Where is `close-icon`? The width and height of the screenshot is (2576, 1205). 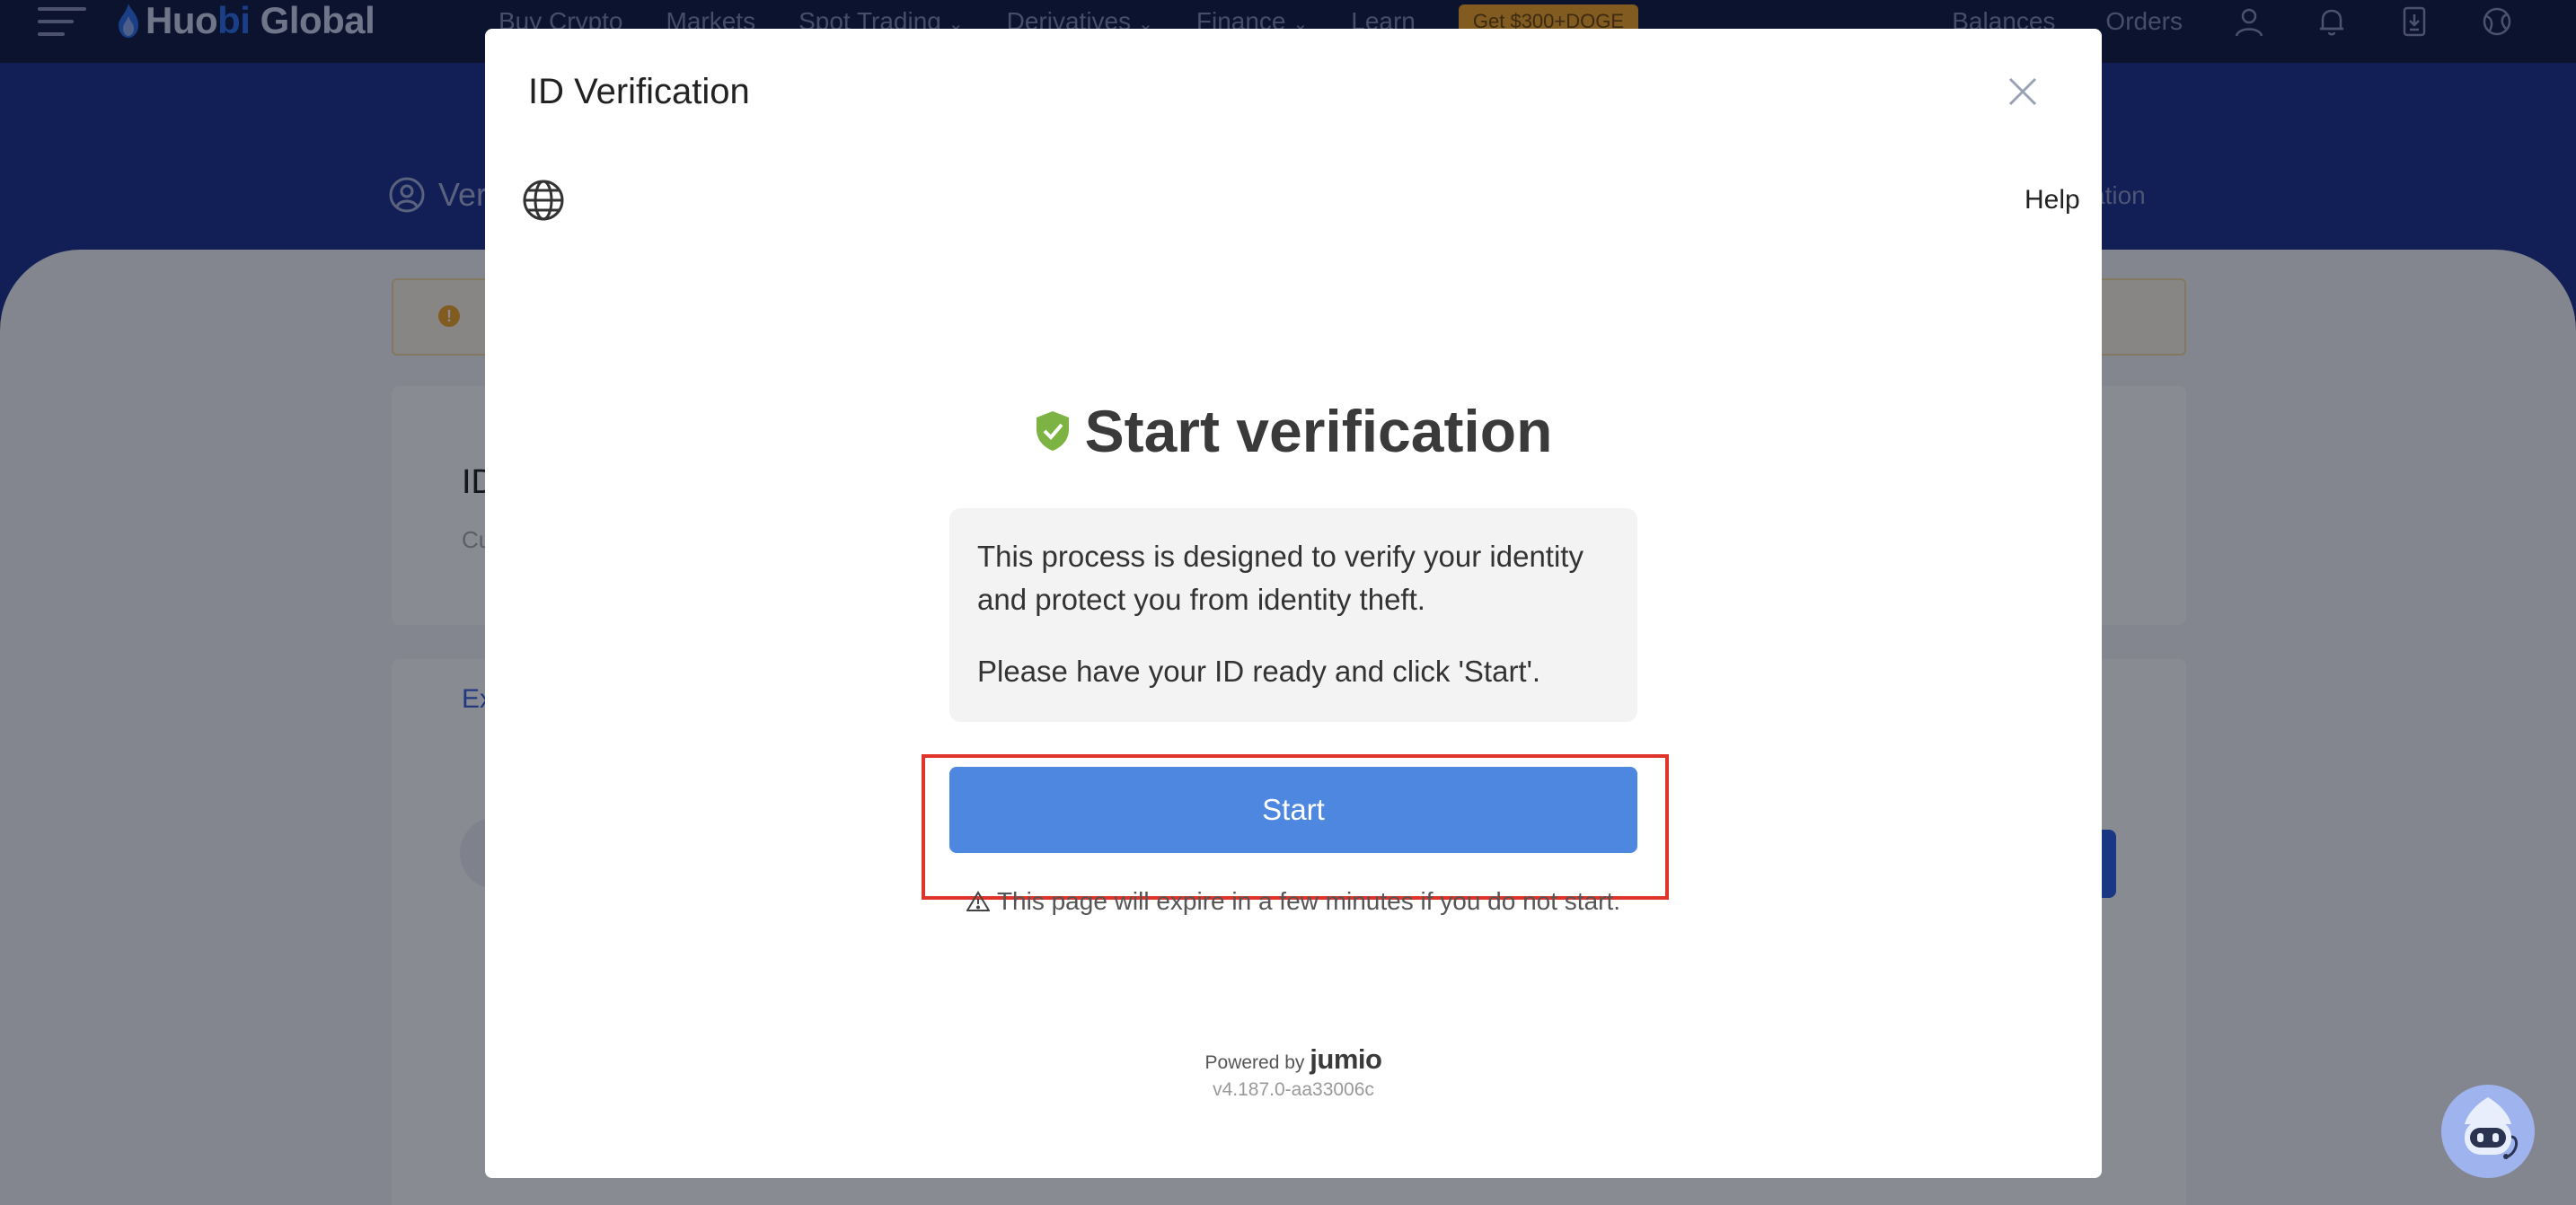
close-icon is located at coordinates (2022, 91).